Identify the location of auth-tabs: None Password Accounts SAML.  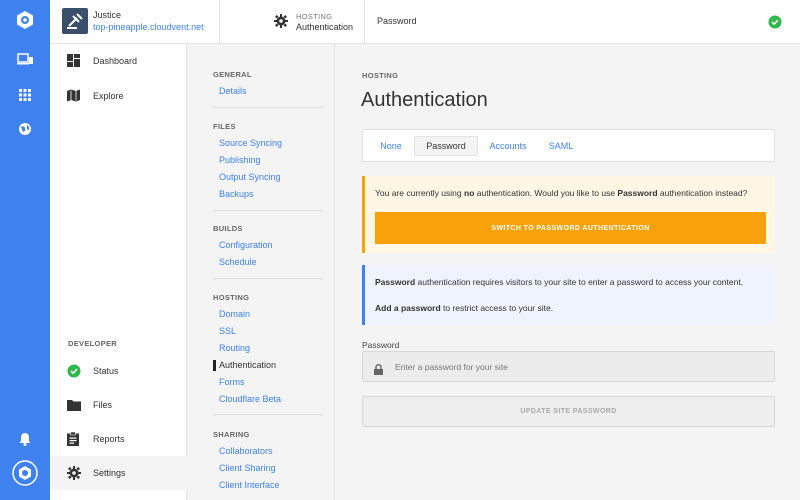
(568, 145).